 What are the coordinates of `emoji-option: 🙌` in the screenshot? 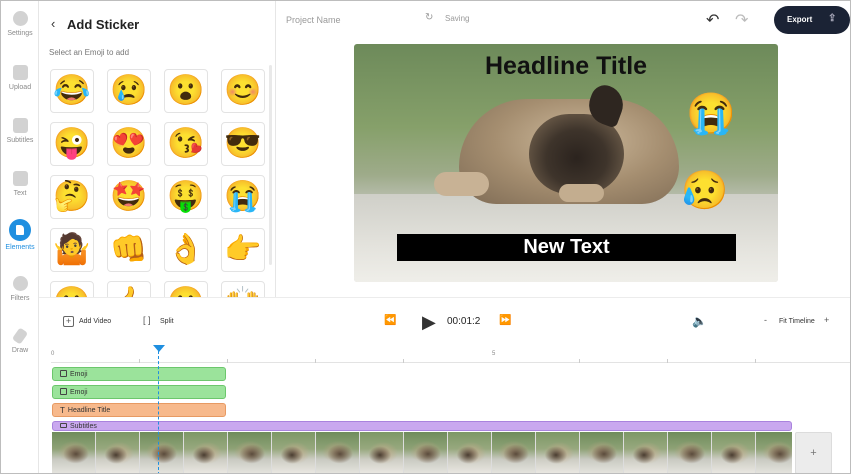 It's located at (243, 289).